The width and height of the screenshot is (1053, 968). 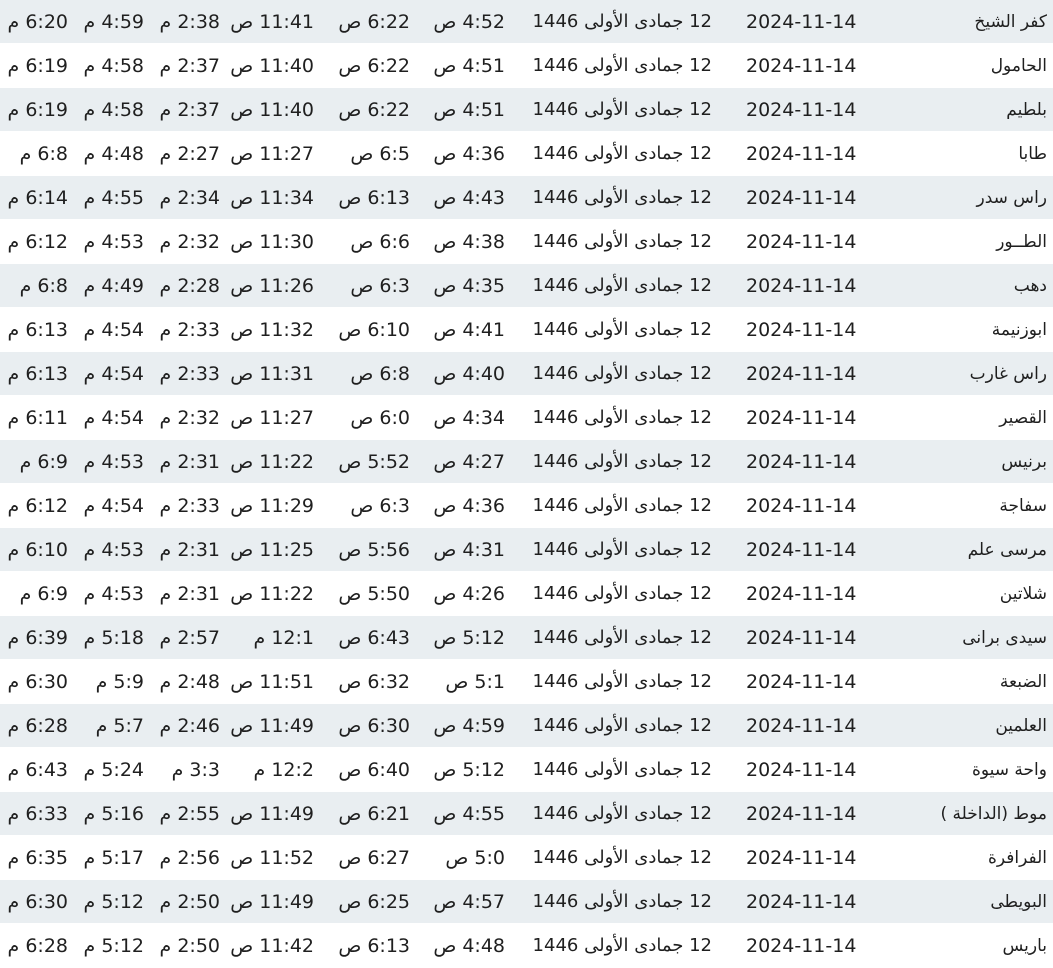 What do you see at coordinates (272, 286) in the screenshot?
I see `dhuhr-time: 11:26 ص` at bounding box center [272, 286].